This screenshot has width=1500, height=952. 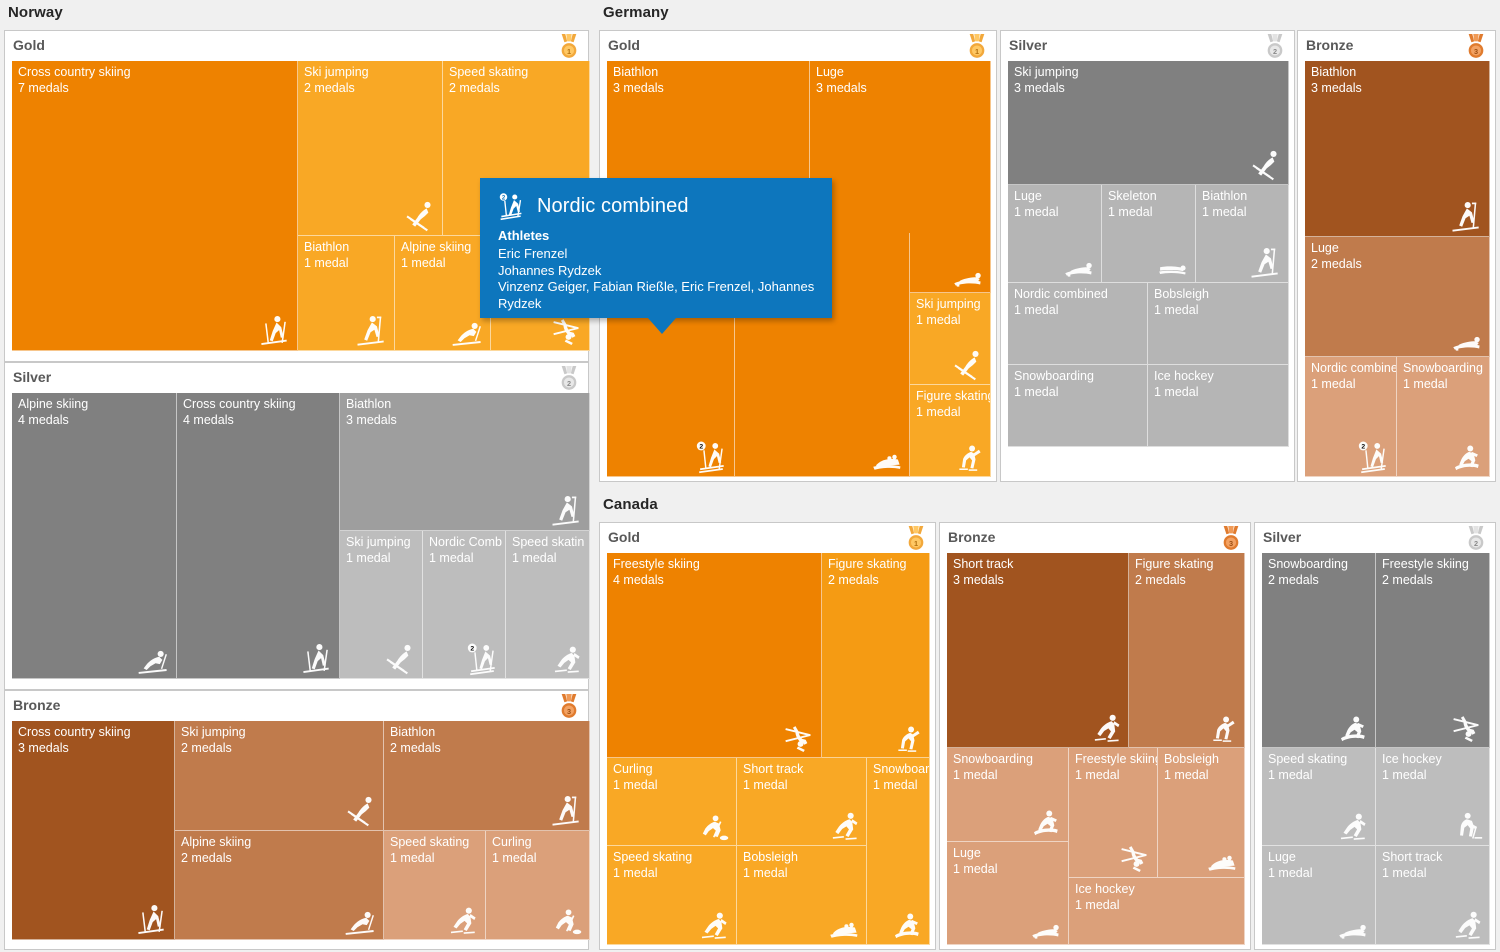 I want to click on tooltip-header: 2 Nordic combined, so click(x=592, y=206).